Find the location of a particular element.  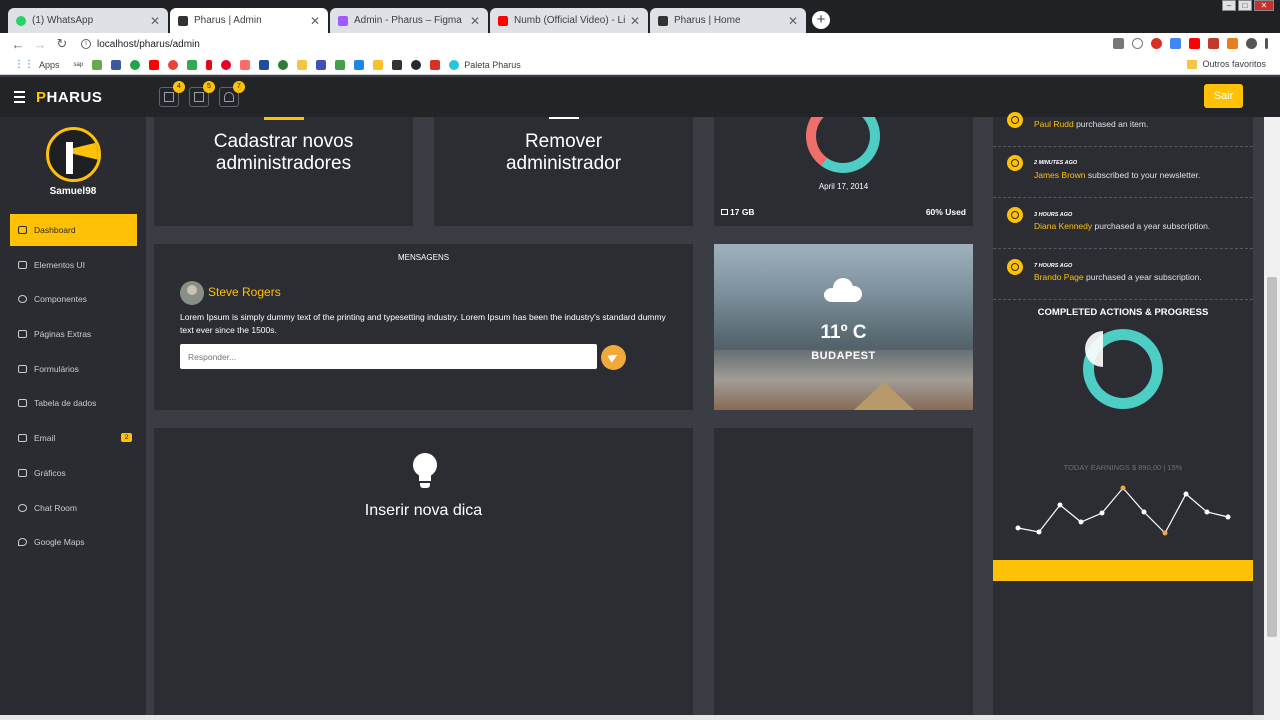

menu-kebab-icon is located at coordinates (1266, 43).